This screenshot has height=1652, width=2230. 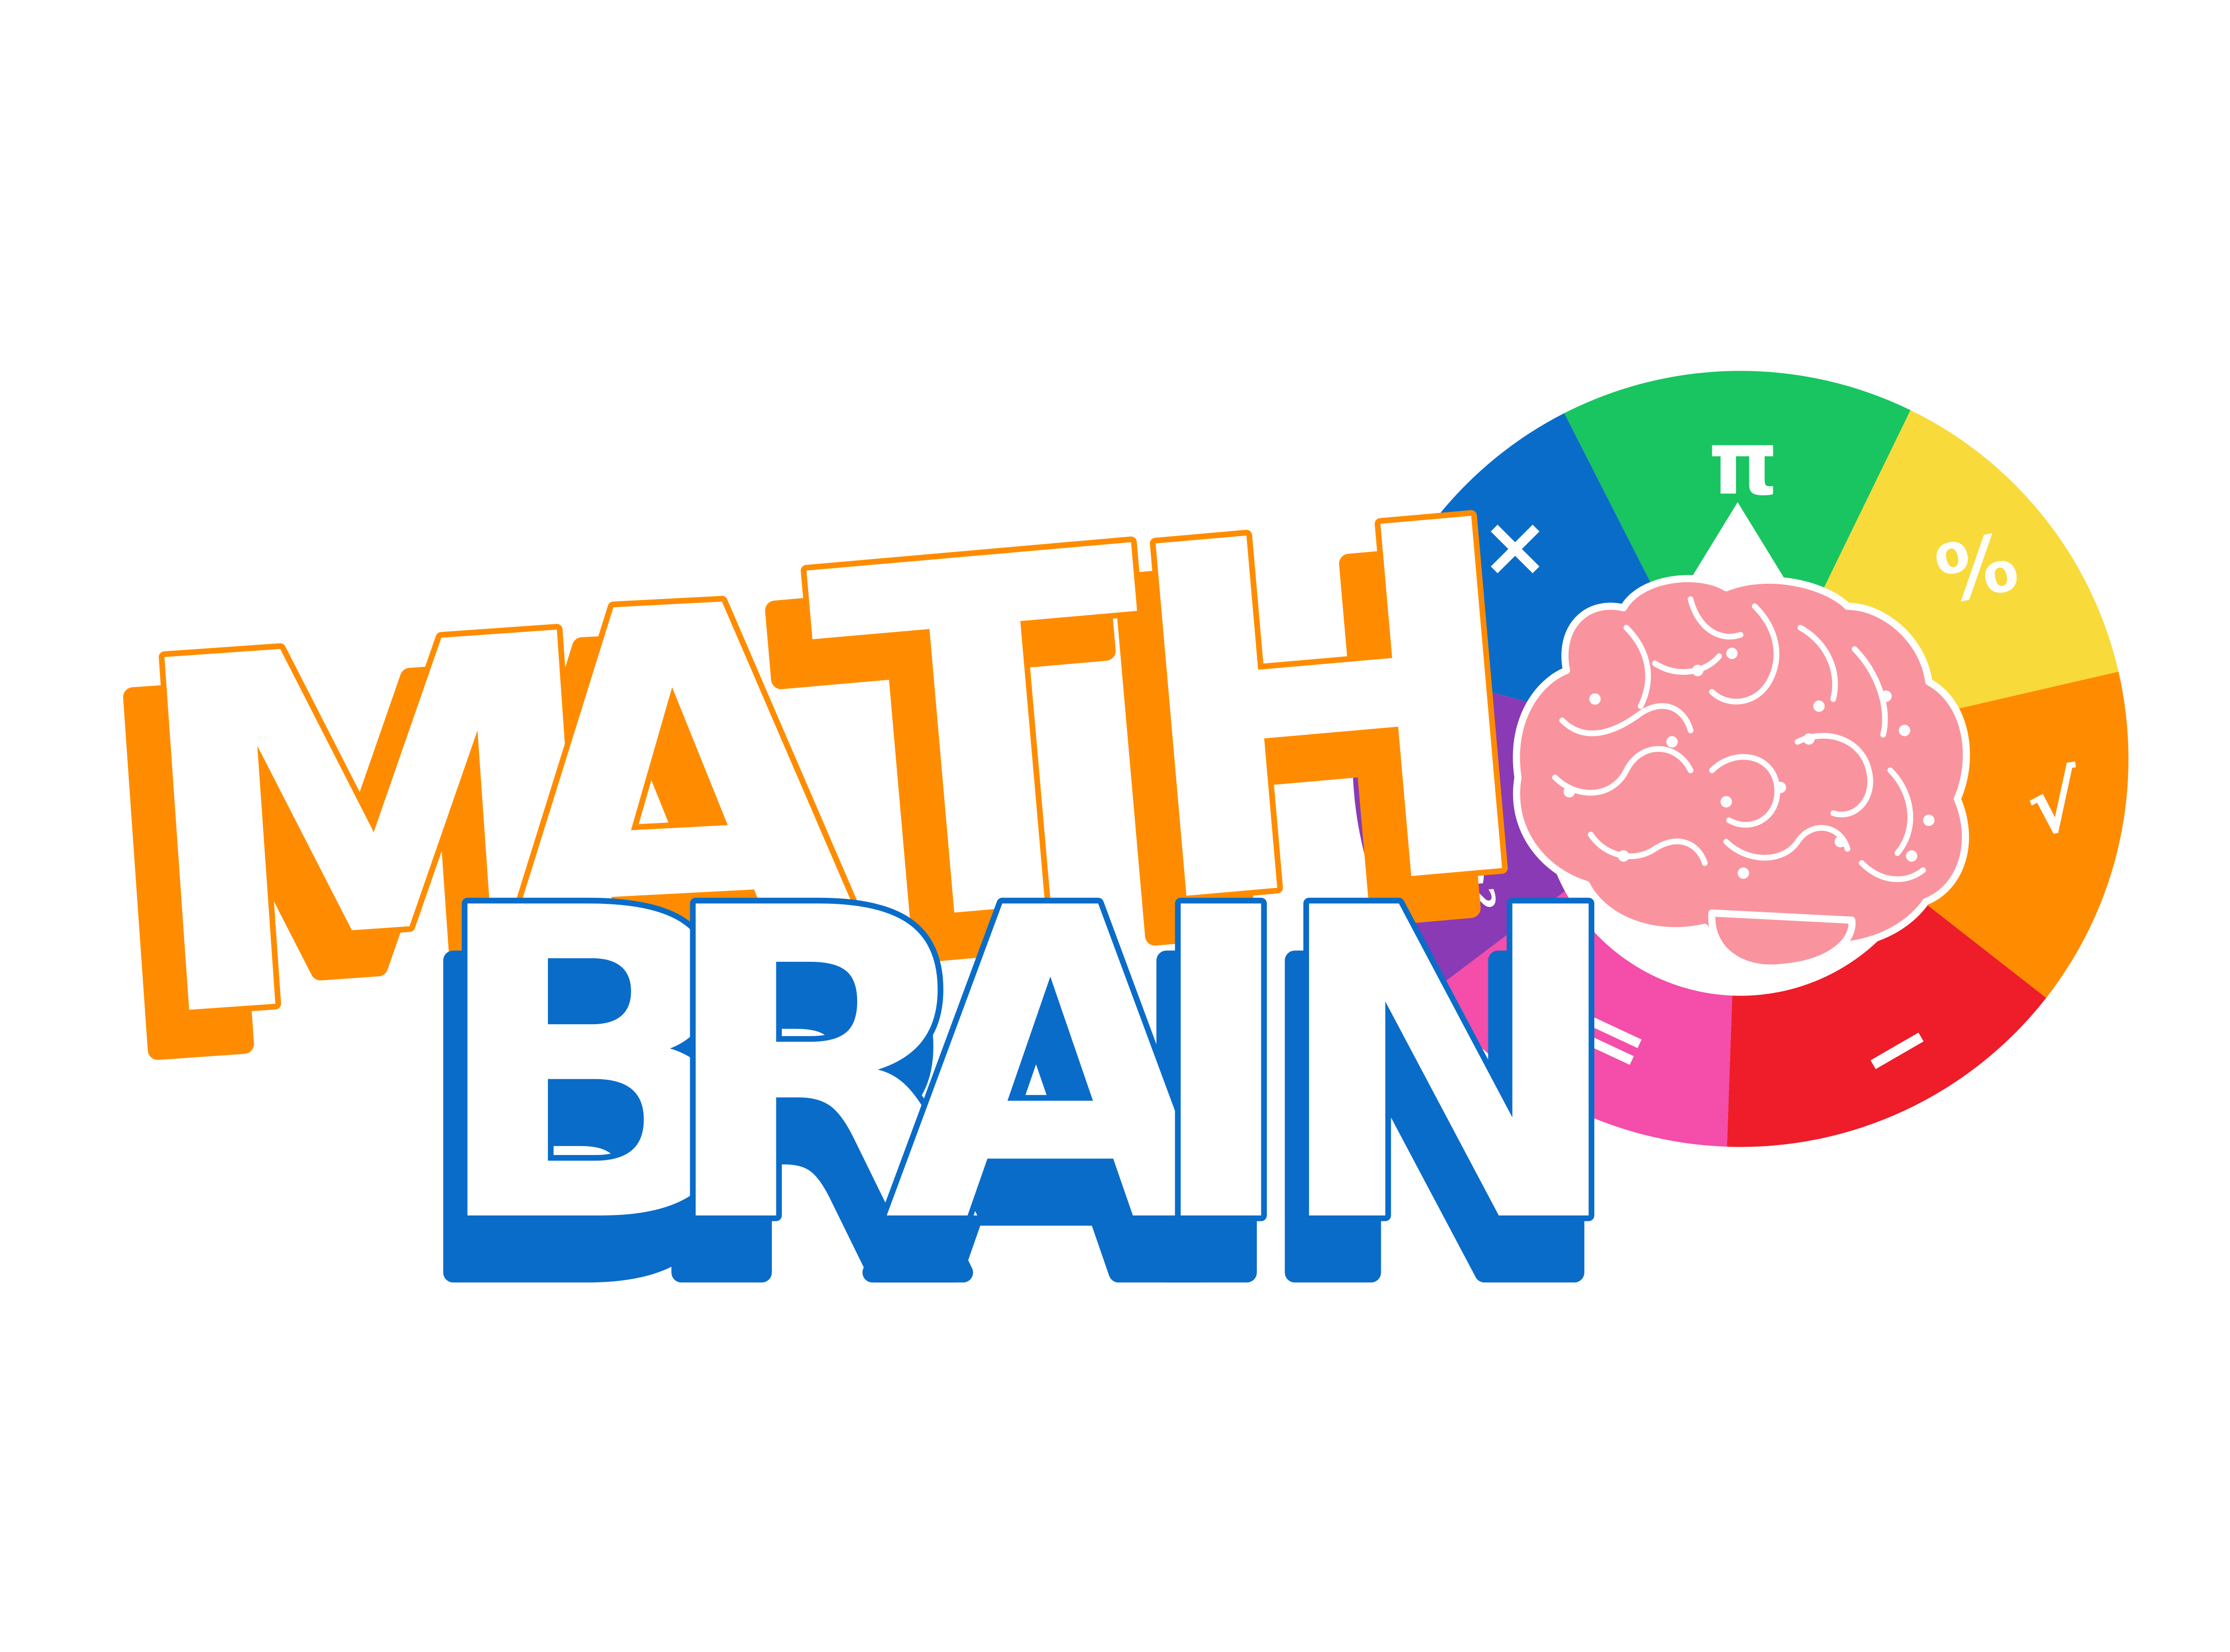 I want to click on wheel-symbol-pi: π, so click(x=1743, y=463).